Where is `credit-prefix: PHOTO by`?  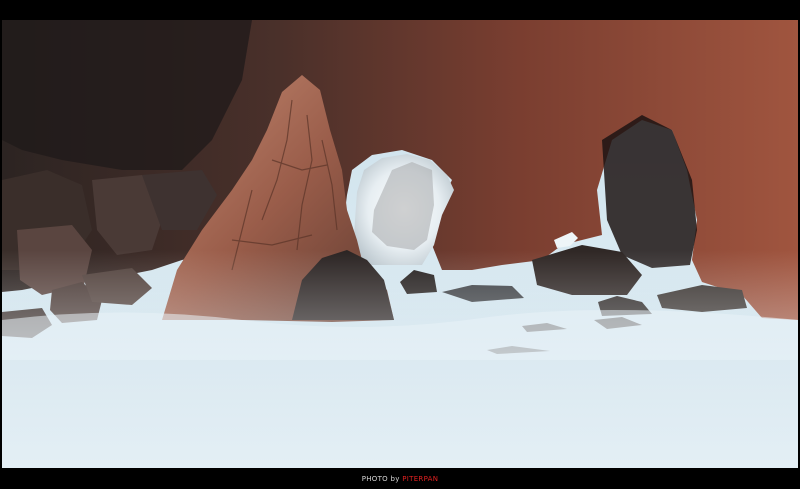 credit-prefix: PHOTO by is located at coordinates (380, 479).